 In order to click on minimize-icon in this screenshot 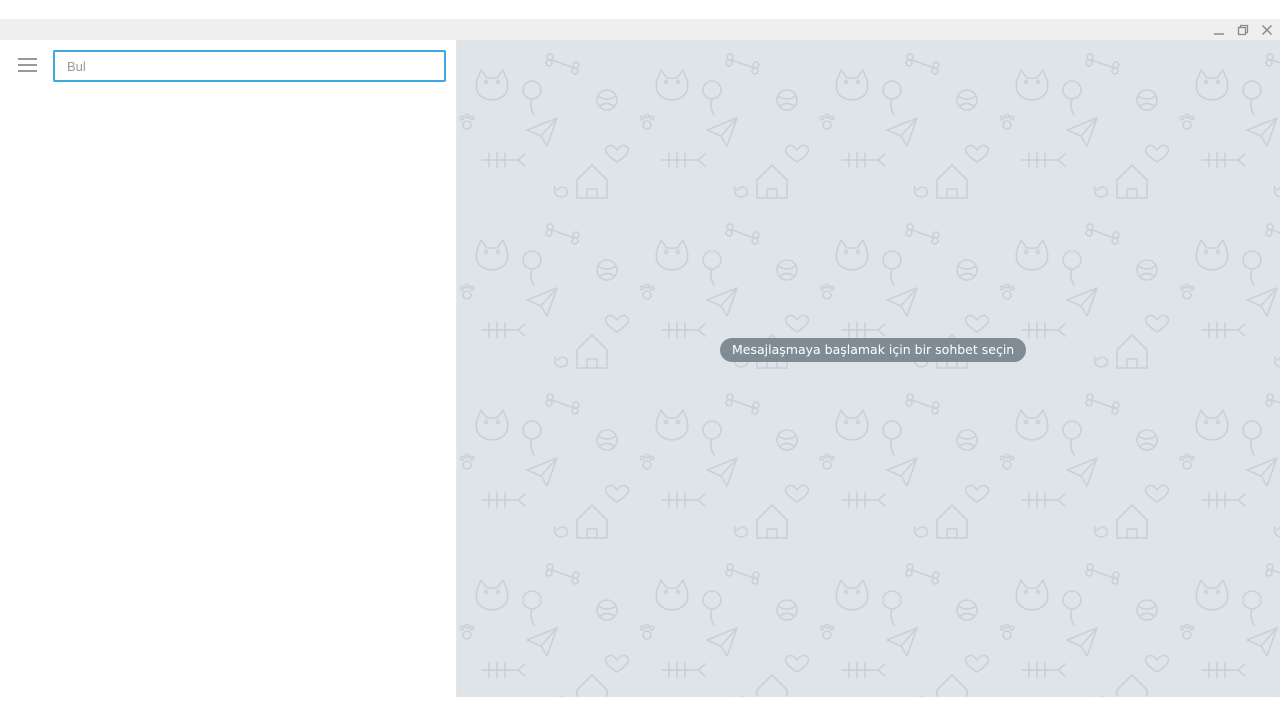, I will do `click(1219, 30)`.